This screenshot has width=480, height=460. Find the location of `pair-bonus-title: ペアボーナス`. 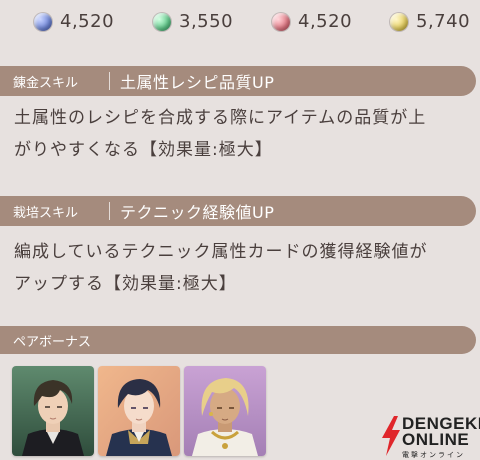

pair-bonus-title: ペアボーナス is located at coordinates (52, 342).